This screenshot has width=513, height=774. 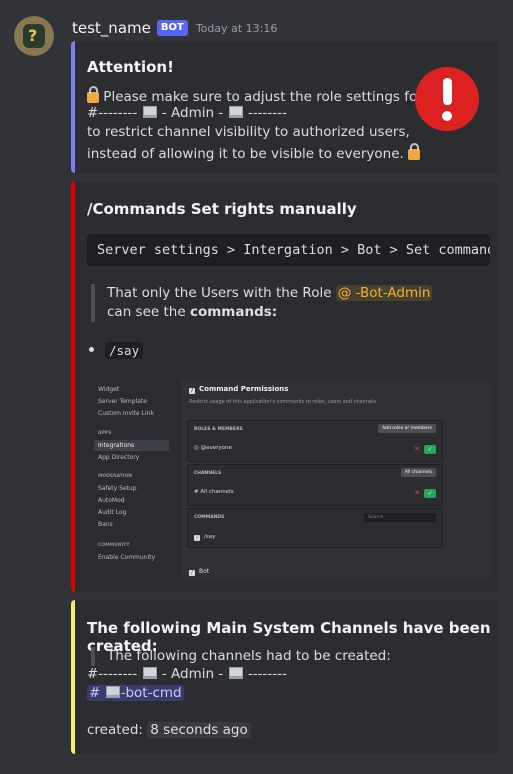 I want to click on sidebar-item: Server Template, so click(x=122, y=401).